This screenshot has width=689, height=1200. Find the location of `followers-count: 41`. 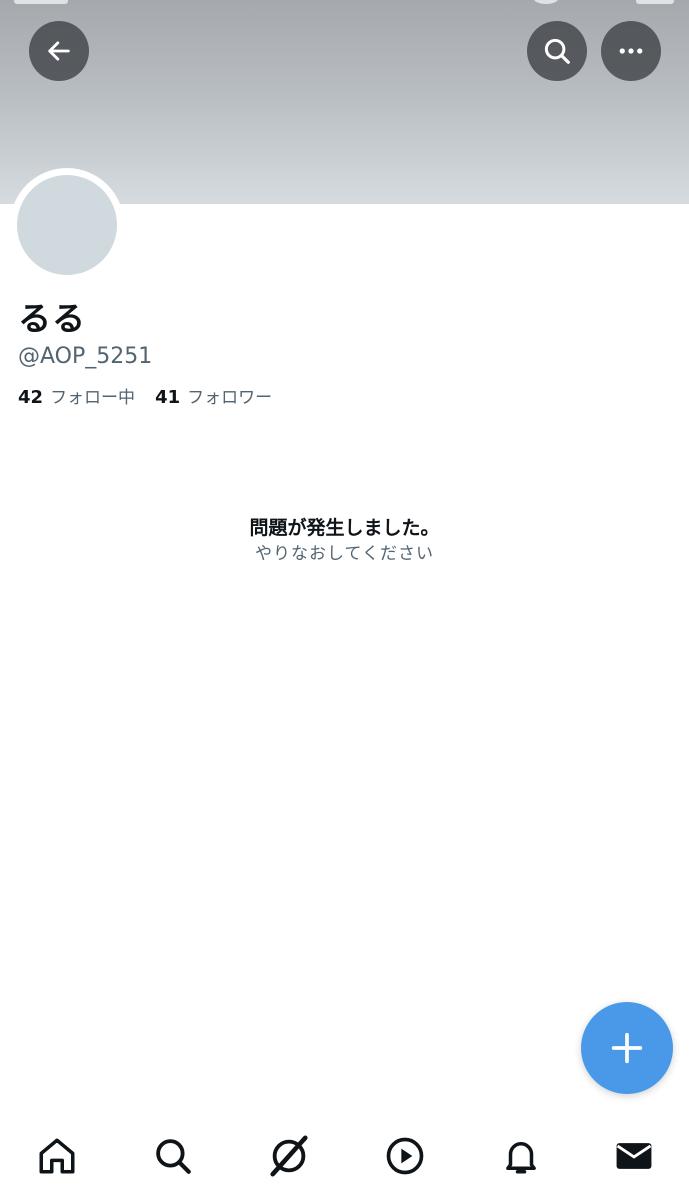

followers-count: 41 is located at coordinates (168, 397).